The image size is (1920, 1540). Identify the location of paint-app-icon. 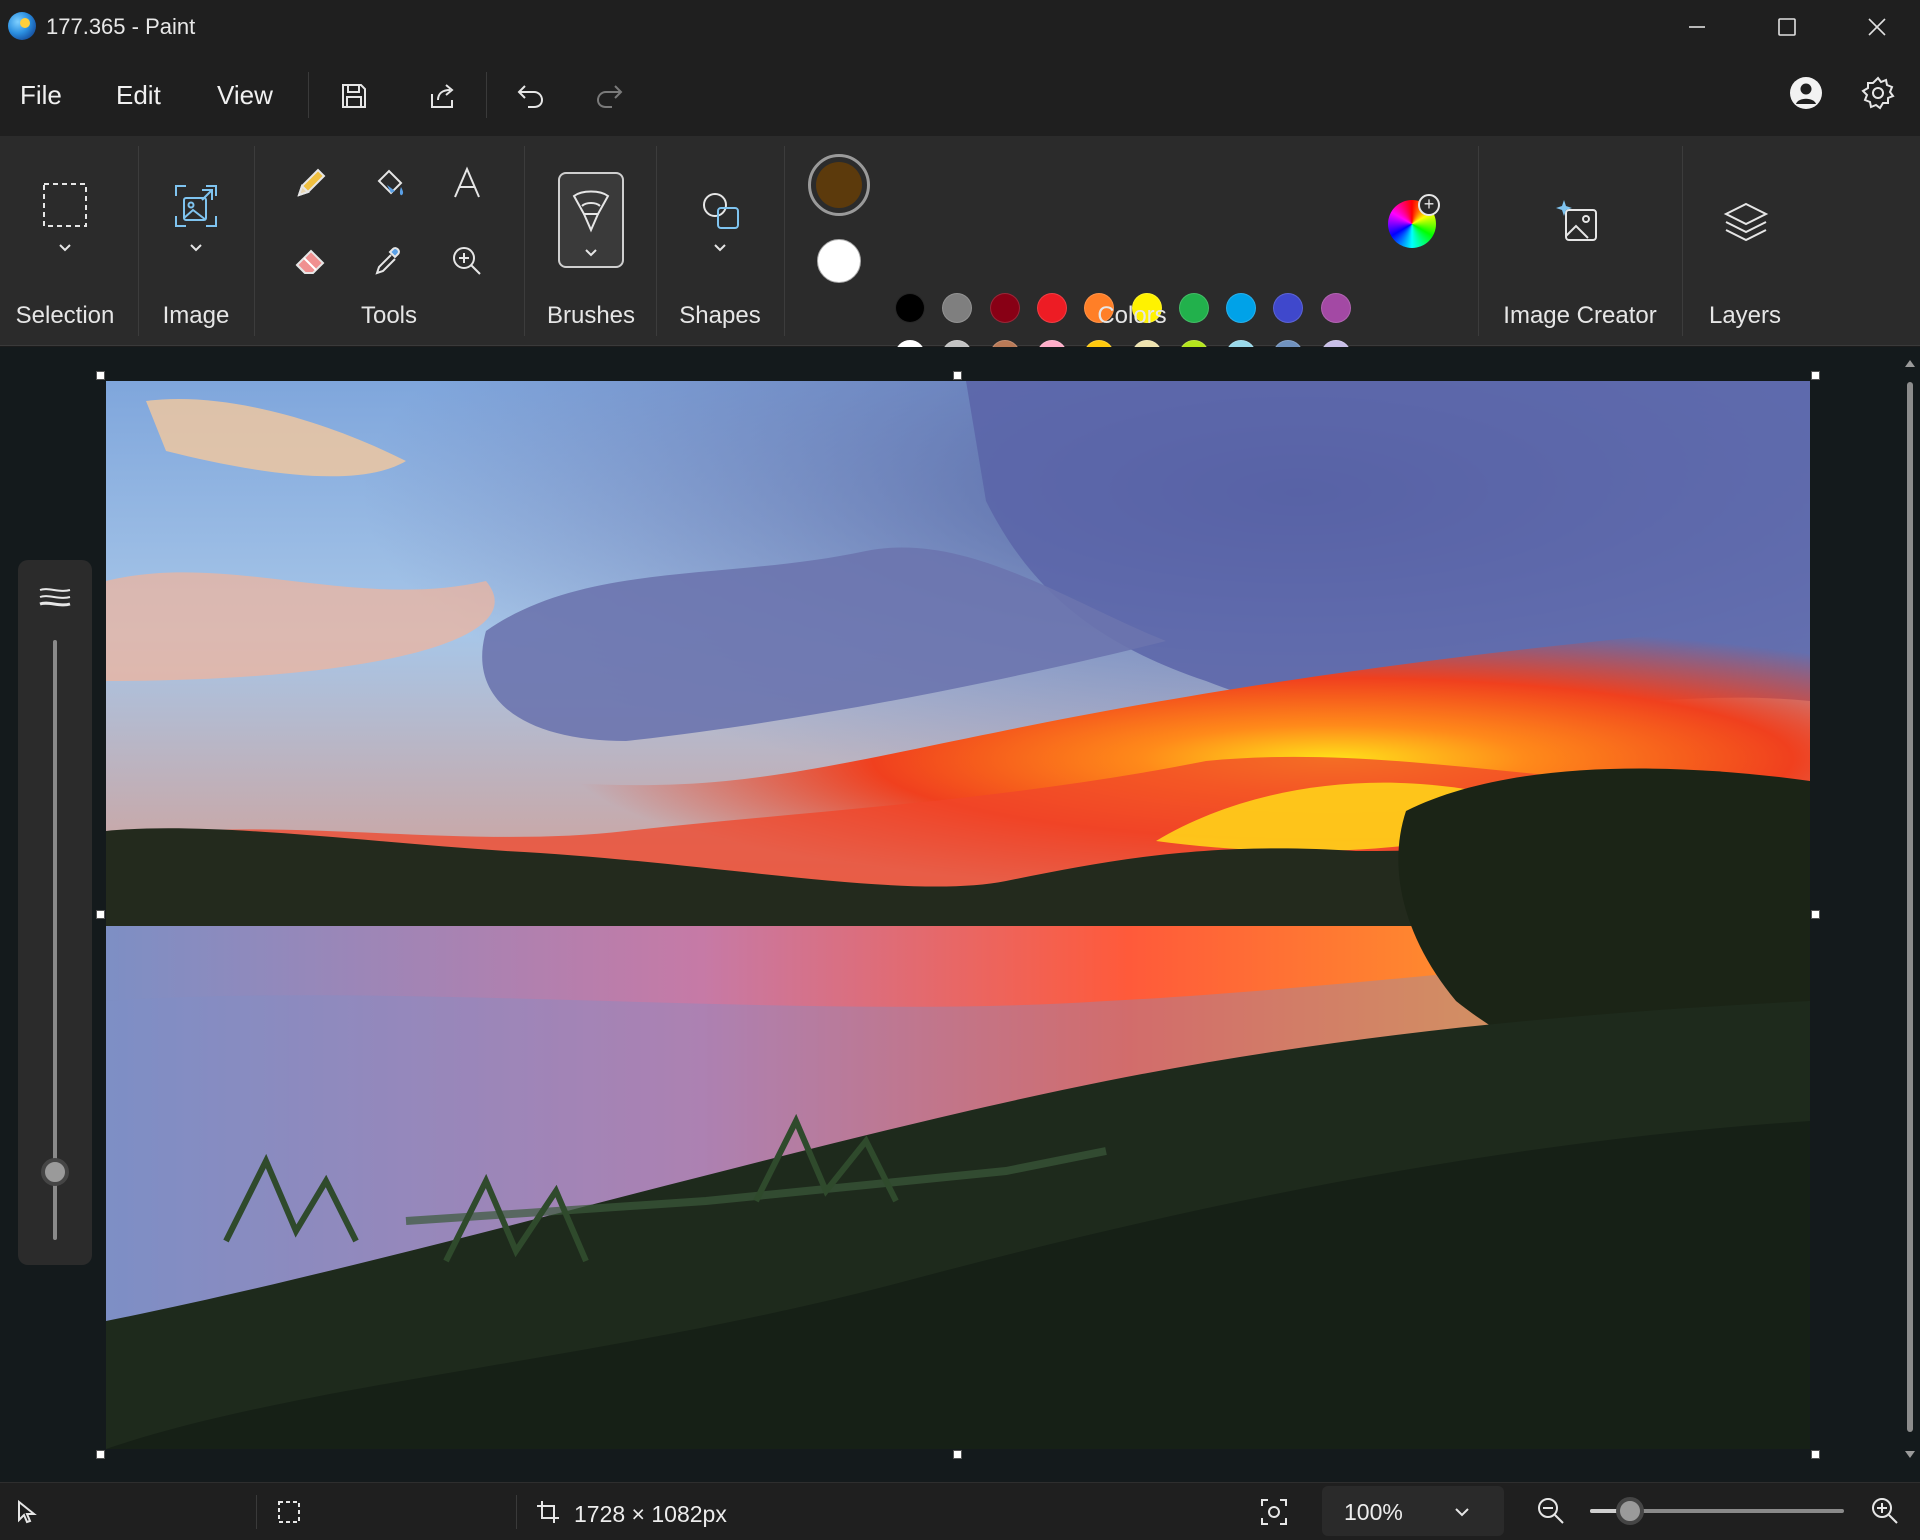
(22, 26).